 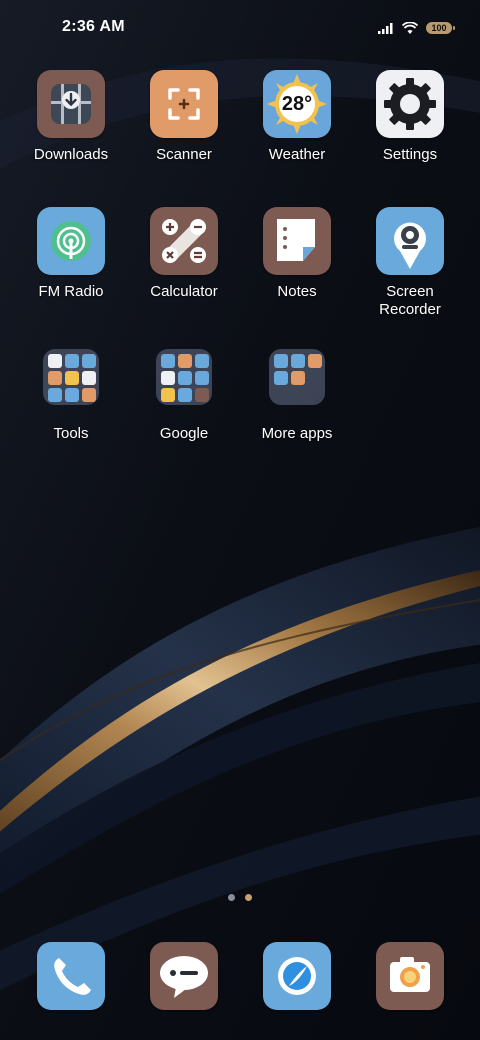 I want to click on app-downloads: Downloads, so click(x=71, y=117).